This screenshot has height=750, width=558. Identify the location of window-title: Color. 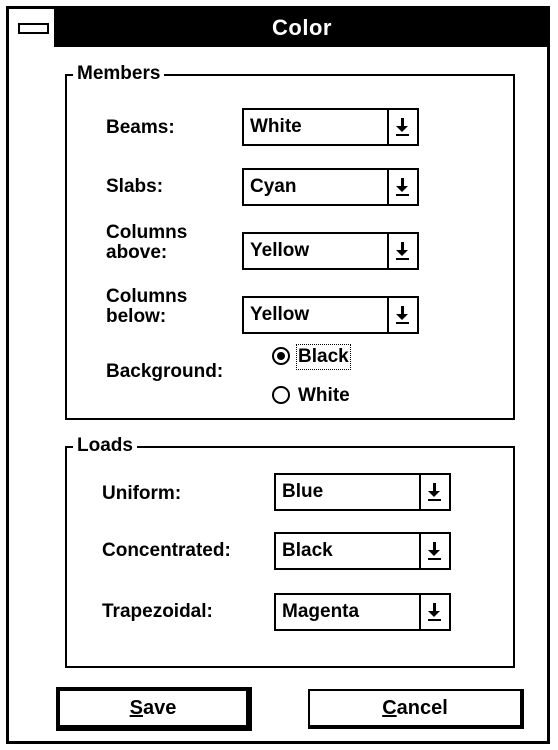
(302, 27).